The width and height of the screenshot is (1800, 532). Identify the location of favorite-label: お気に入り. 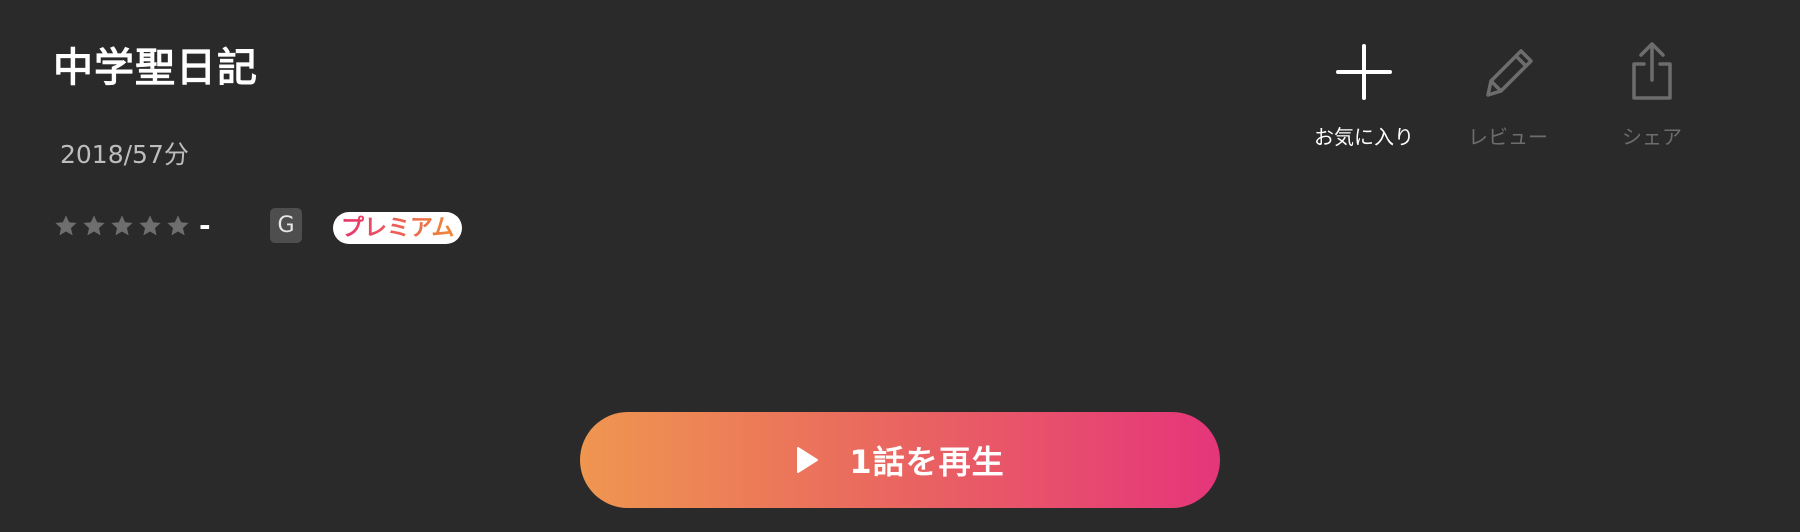
(1364, 137).